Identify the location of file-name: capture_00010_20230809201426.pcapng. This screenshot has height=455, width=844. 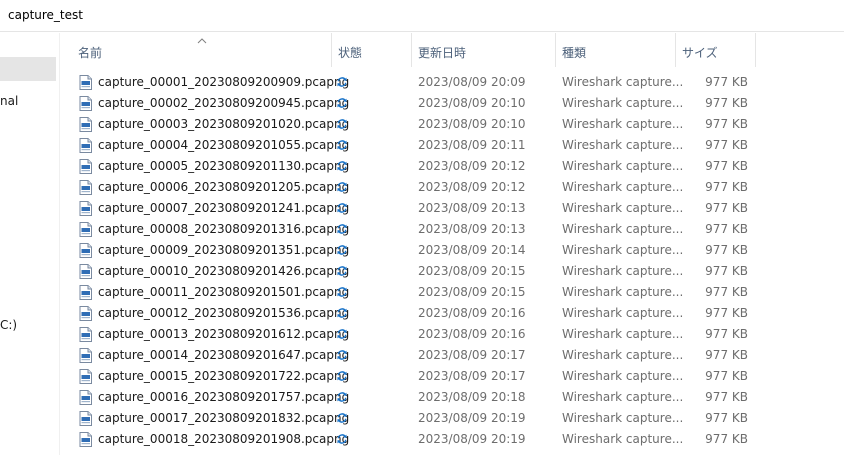
(223, 271).